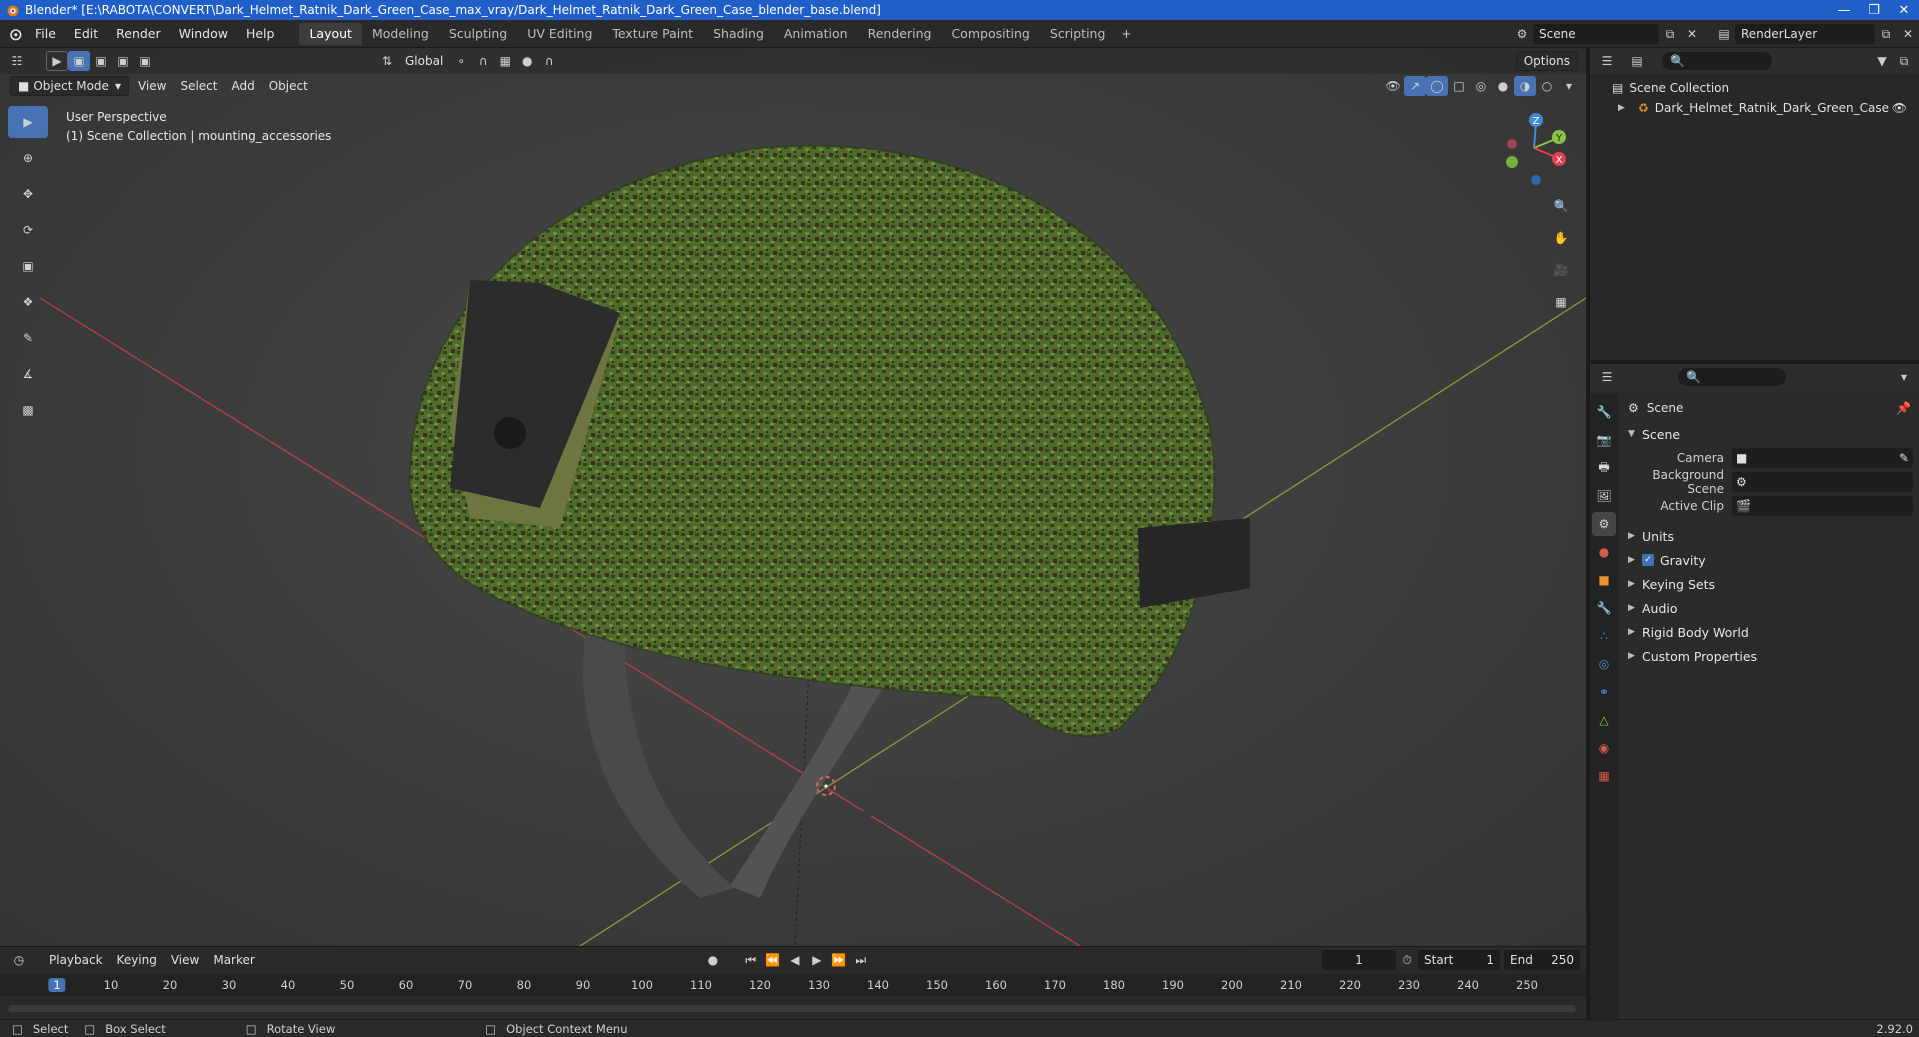  I want to click on world-tab-icon: ●, so click(1604, 552).